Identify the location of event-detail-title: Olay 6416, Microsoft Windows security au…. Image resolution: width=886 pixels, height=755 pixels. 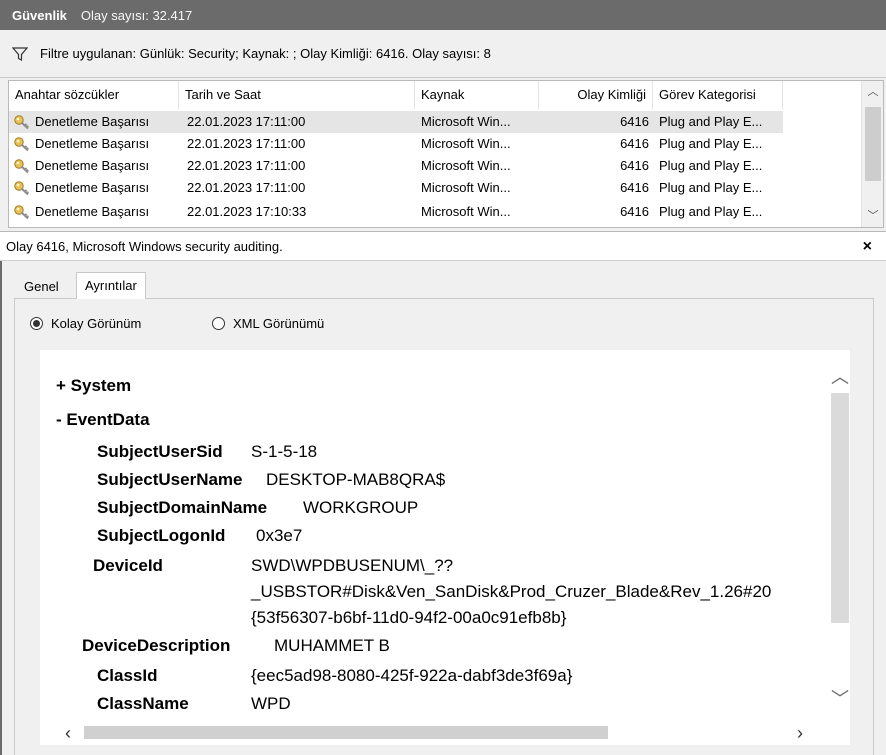
(144, 246).